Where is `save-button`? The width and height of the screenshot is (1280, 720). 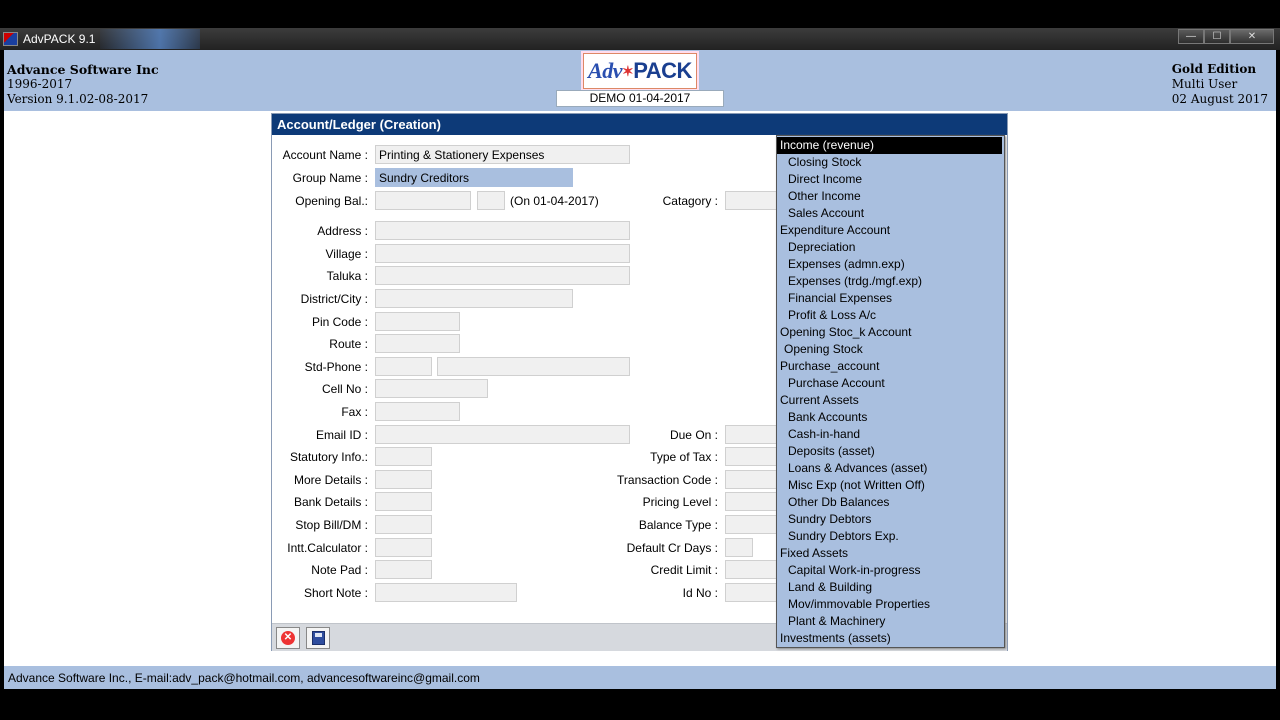 save-button is located at coordinates (318, 638).